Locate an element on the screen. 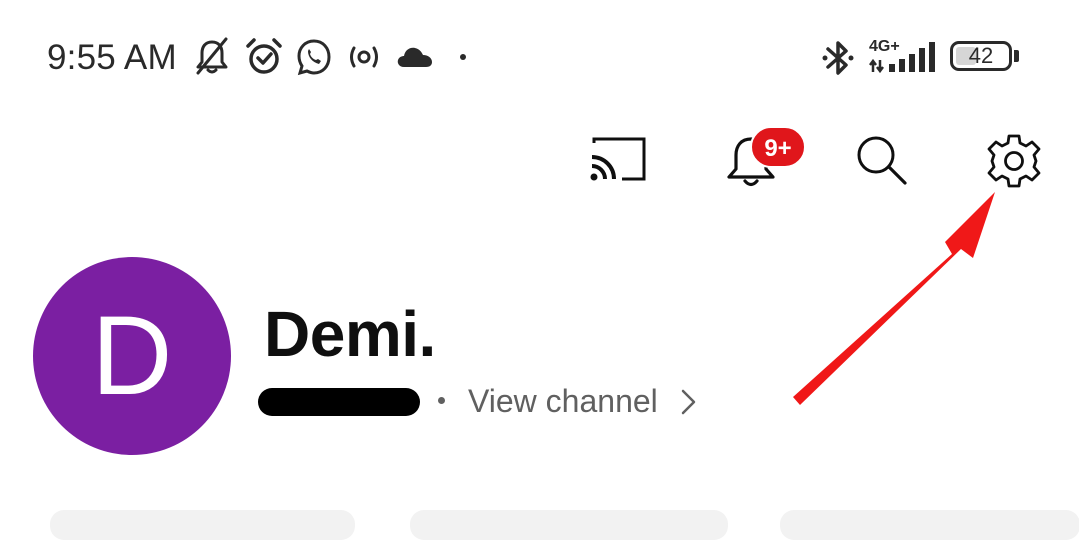 Image resolution: width=1079 pixels, height=540 pixels. status-time: 9:55 AM is located at coordinates (112, 57).